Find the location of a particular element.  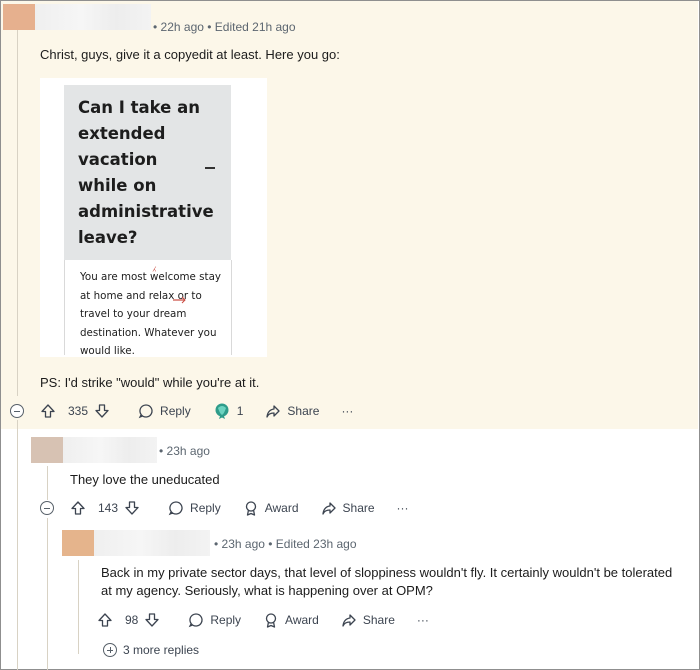

vote-control: 335 is located at coordinates (78, 411).